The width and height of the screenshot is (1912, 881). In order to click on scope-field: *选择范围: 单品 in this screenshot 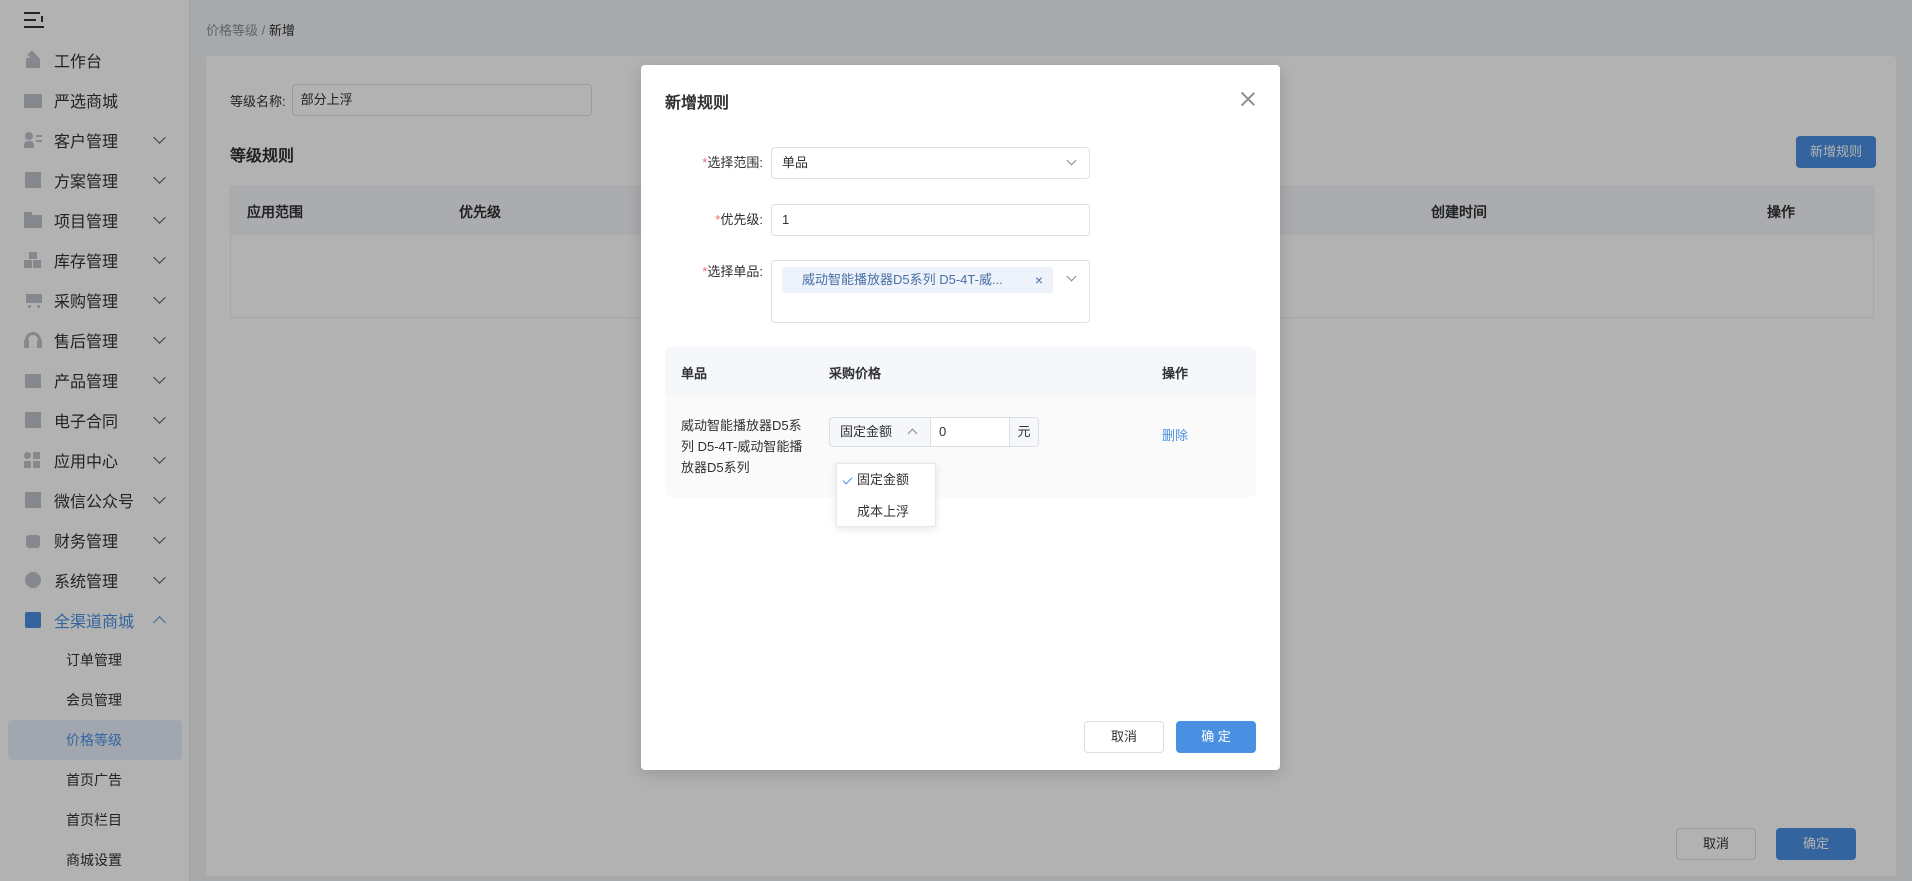, I will do `click(865, 163)`.